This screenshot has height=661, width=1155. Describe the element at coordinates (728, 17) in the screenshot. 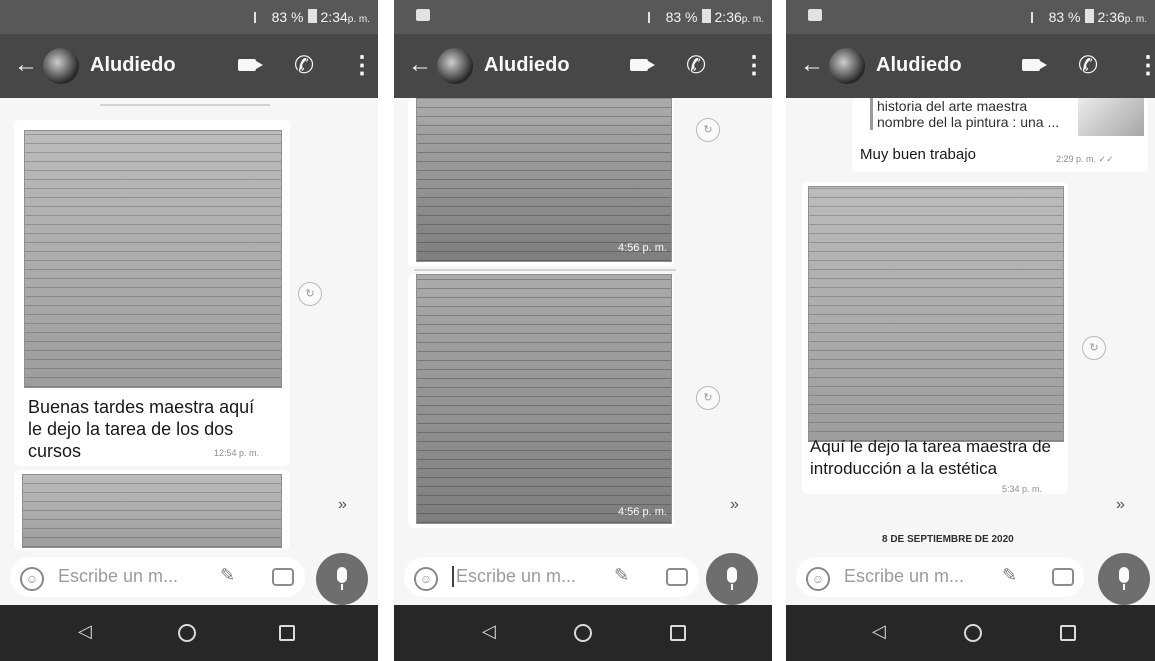

I see `clock: 2:36` at that location.